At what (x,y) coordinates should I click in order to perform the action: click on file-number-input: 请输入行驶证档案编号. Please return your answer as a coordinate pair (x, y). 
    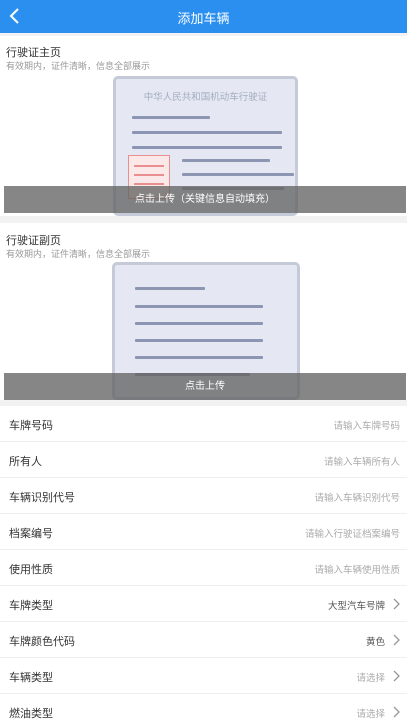
    Looking at the image, I should click on (352, 533).